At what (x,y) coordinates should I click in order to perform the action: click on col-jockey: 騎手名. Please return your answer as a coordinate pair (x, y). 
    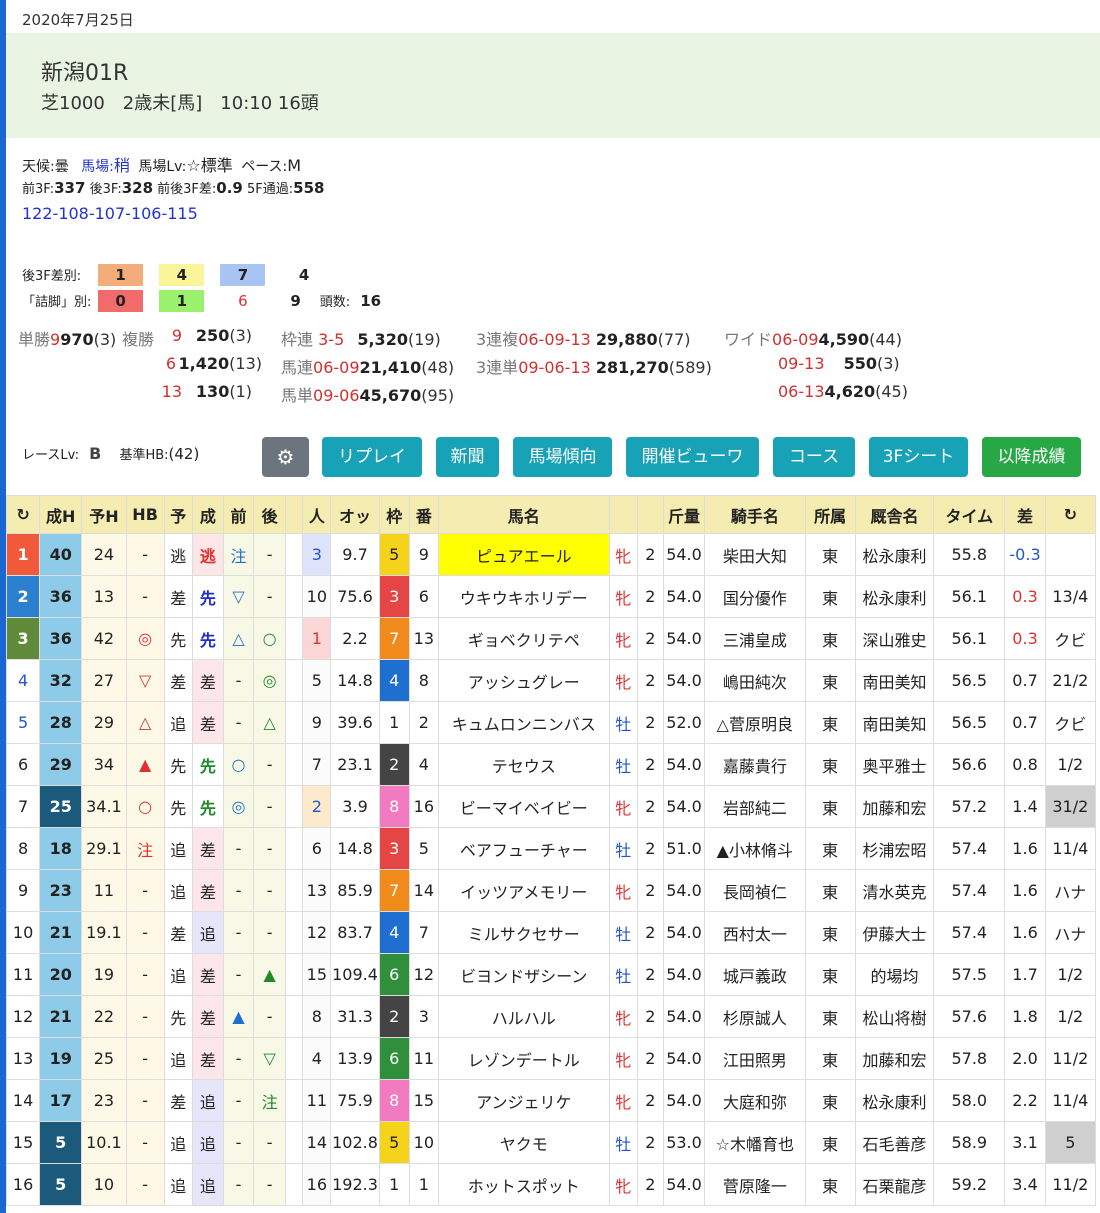
    Looking at the image, I should click on (755, 514).